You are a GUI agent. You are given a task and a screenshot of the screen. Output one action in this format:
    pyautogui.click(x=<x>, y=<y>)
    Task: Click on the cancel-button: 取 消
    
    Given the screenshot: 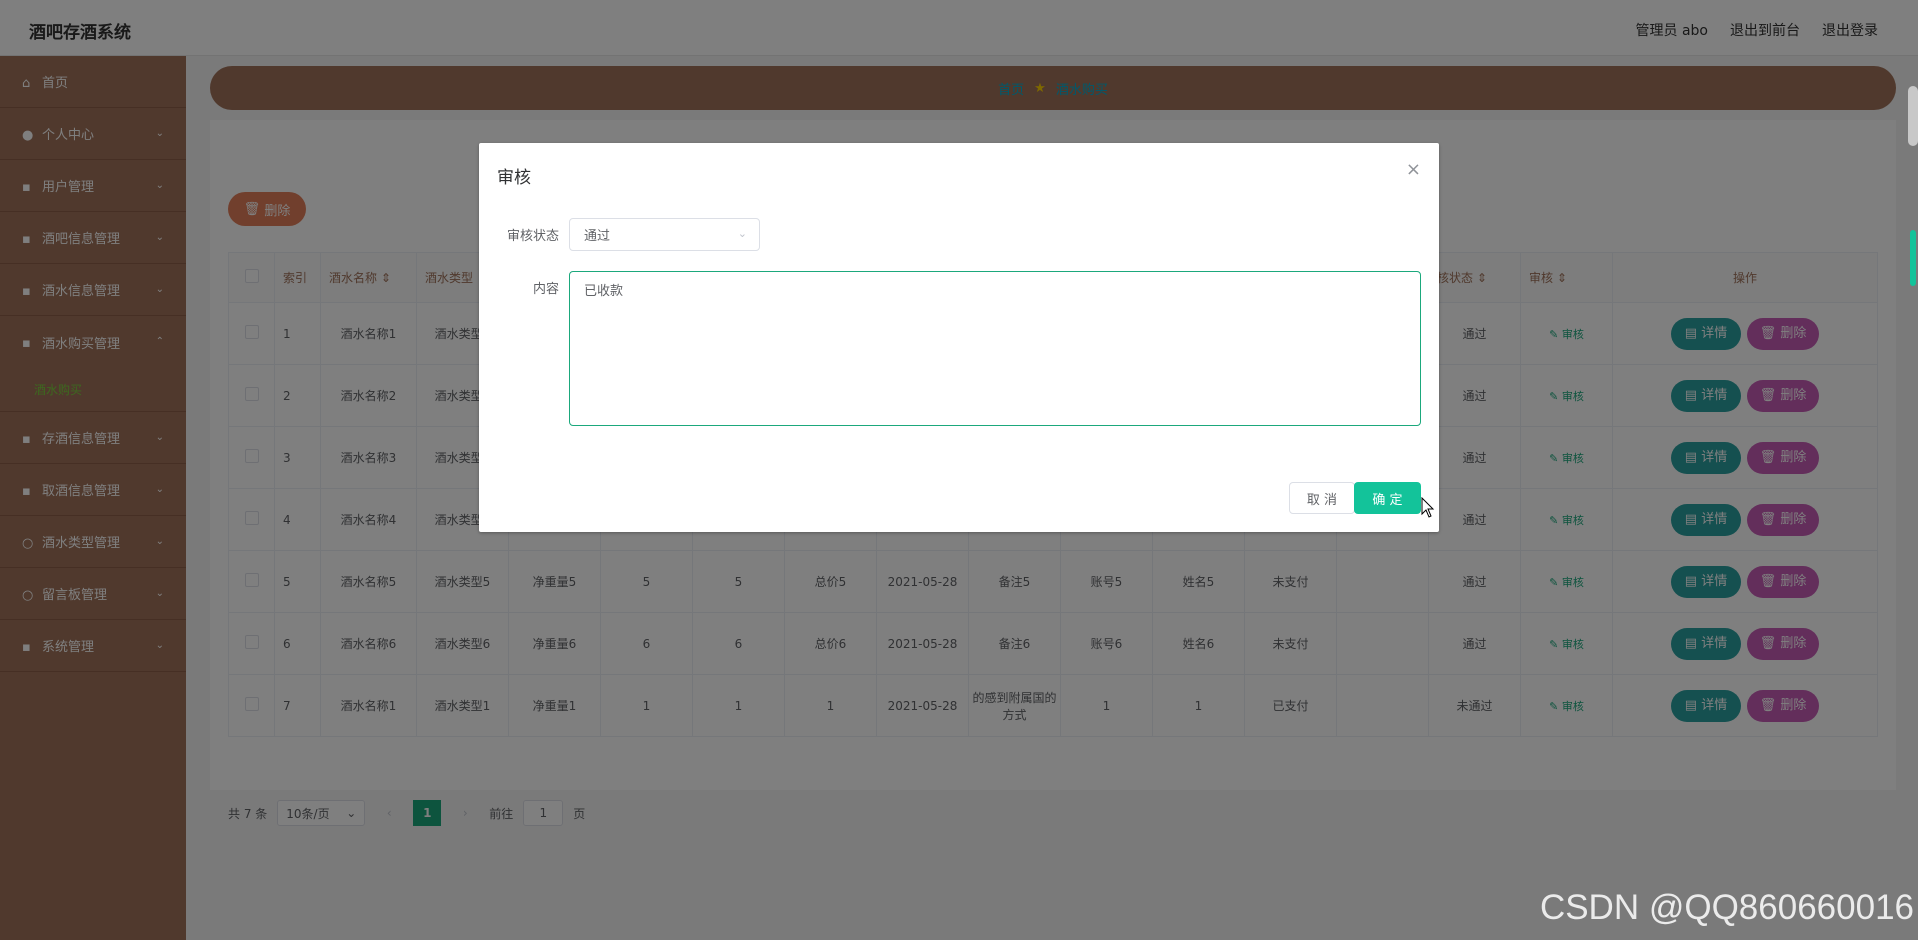 What is the action you would take?
    pyautogui.click(x=1322, y=498)
    